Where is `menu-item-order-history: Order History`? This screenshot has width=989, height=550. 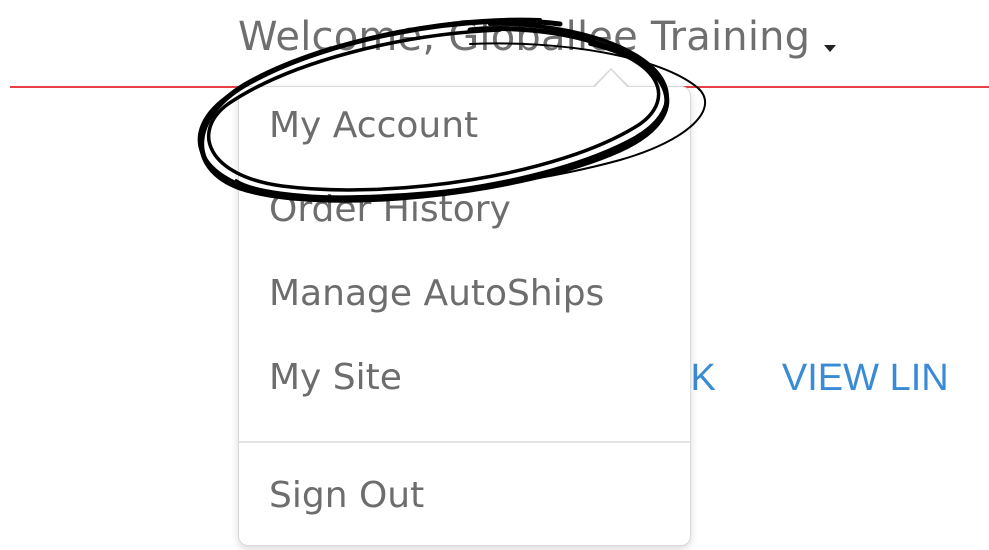 menu-item-order-history: Order History is located at coordinates (390, 209).